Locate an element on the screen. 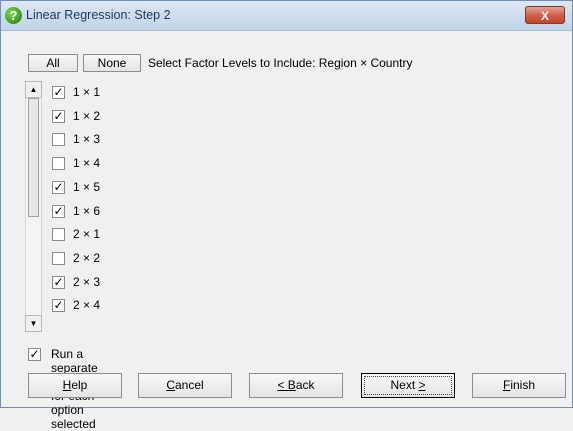 Image resolution: width=573 pixels, height=431 pixels. level-label: 2 × 2 is located at coordinates (87, 257).